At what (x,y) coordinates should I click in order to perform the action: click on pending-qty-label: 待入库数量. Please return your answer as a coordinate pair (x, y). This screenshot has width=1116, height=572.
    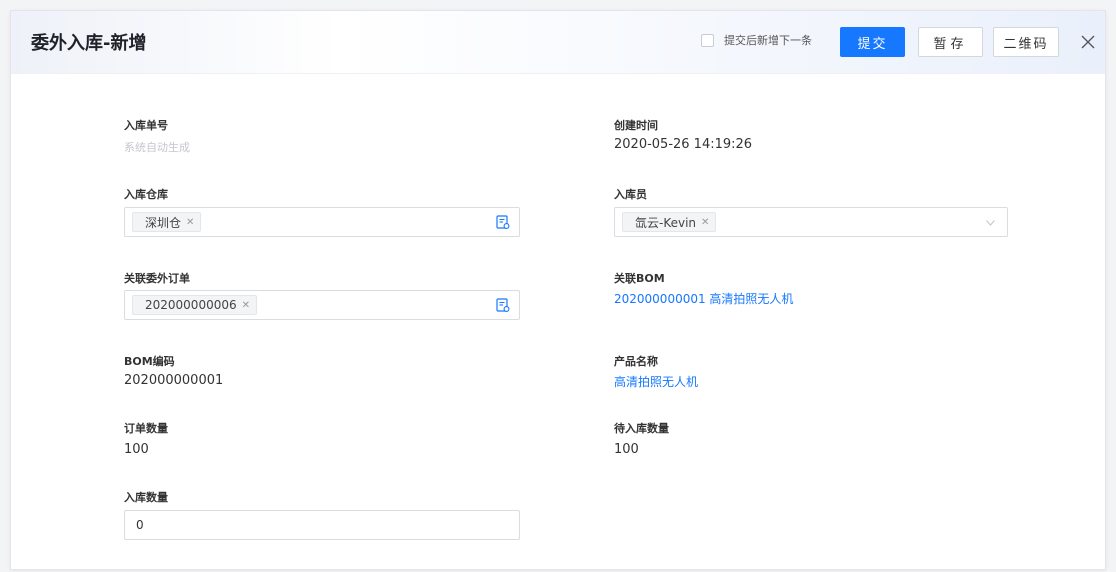
    Looking at the image, I should click on (641, 428).